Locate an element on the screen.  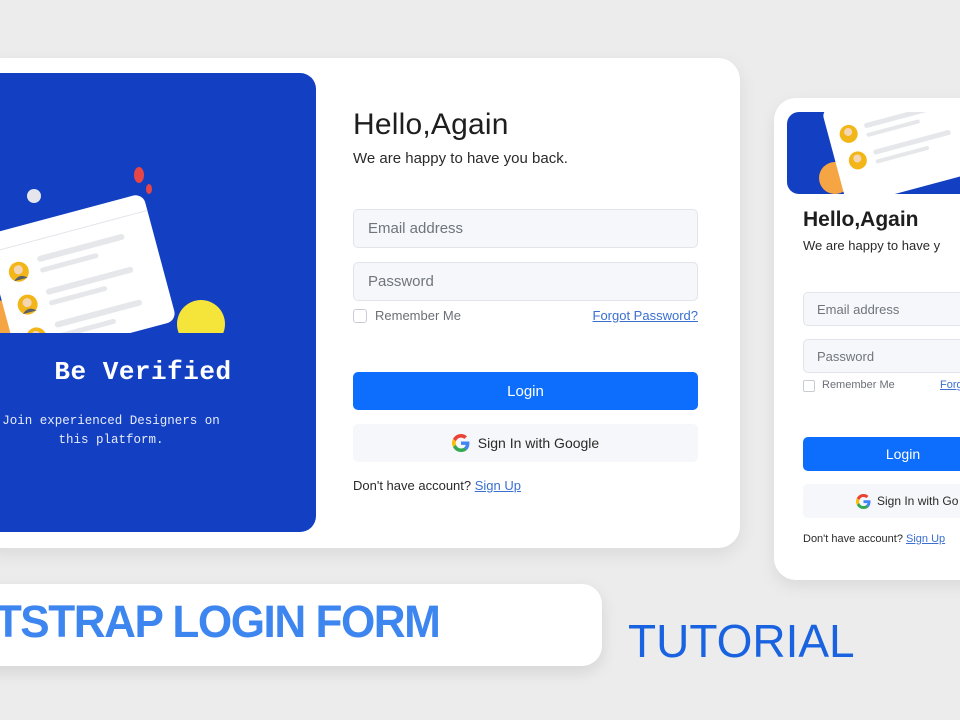
mobile-signup-row: Don't have account? Sign Up is located at coordinates (874, 539).